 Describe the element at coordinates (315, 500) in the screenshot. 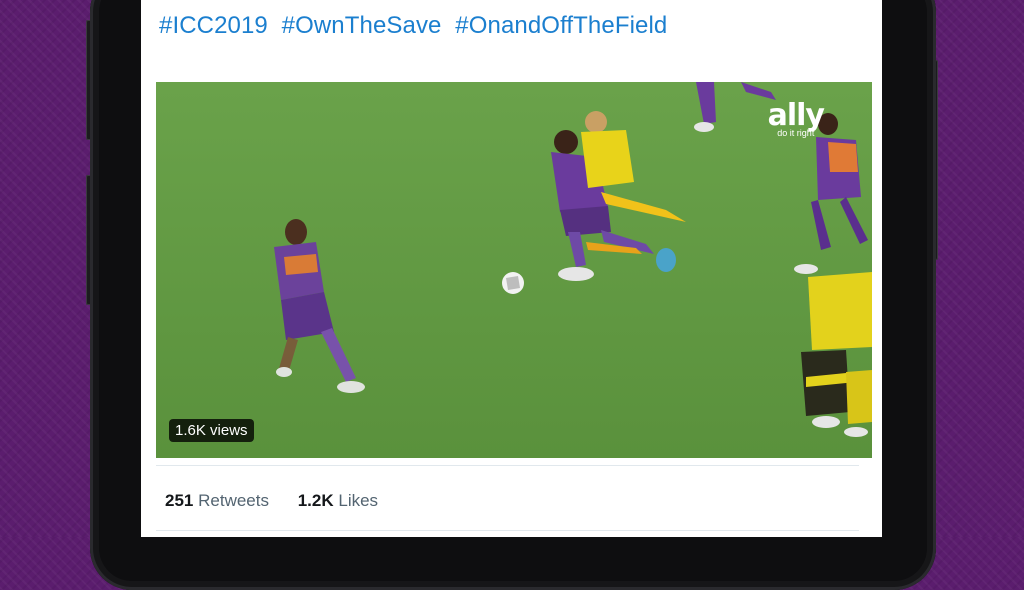

I see `likes-count: 1.2K` at that location.